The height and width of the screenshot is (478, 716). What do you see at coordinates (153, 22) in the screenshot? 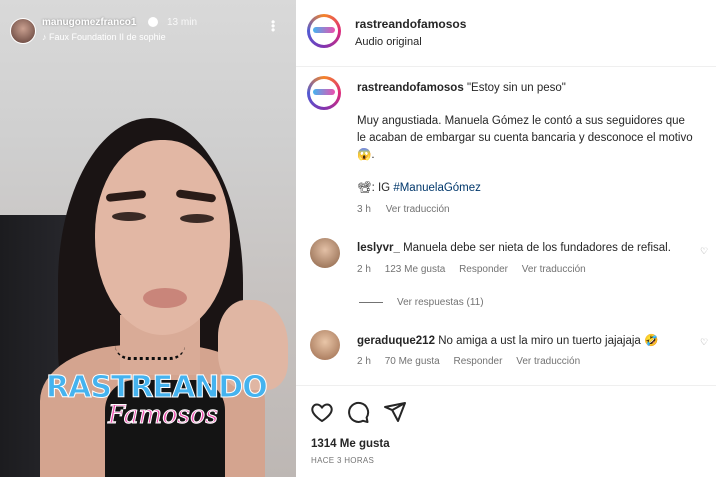
I see `verified-icon` at bounding box center [153, 22].